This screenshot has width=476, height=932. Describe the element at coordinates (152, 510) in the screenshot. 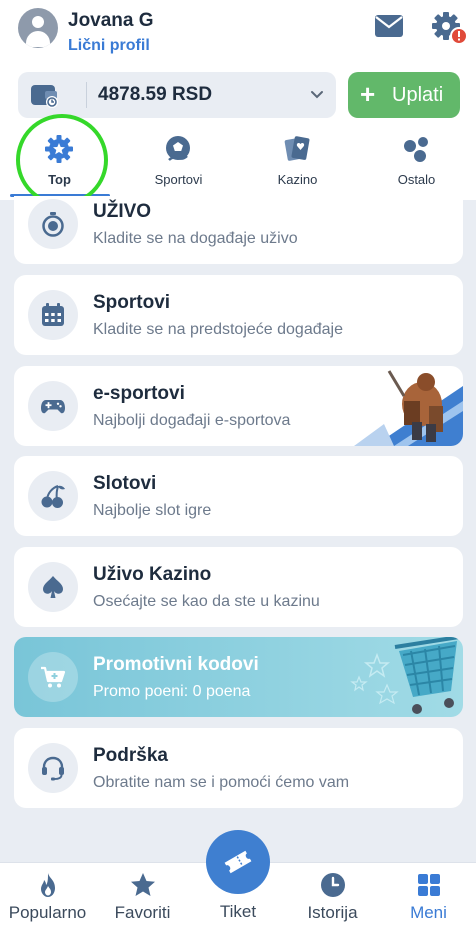

I see `menu-item-subtitle: Najbolje slot igre` at that location.